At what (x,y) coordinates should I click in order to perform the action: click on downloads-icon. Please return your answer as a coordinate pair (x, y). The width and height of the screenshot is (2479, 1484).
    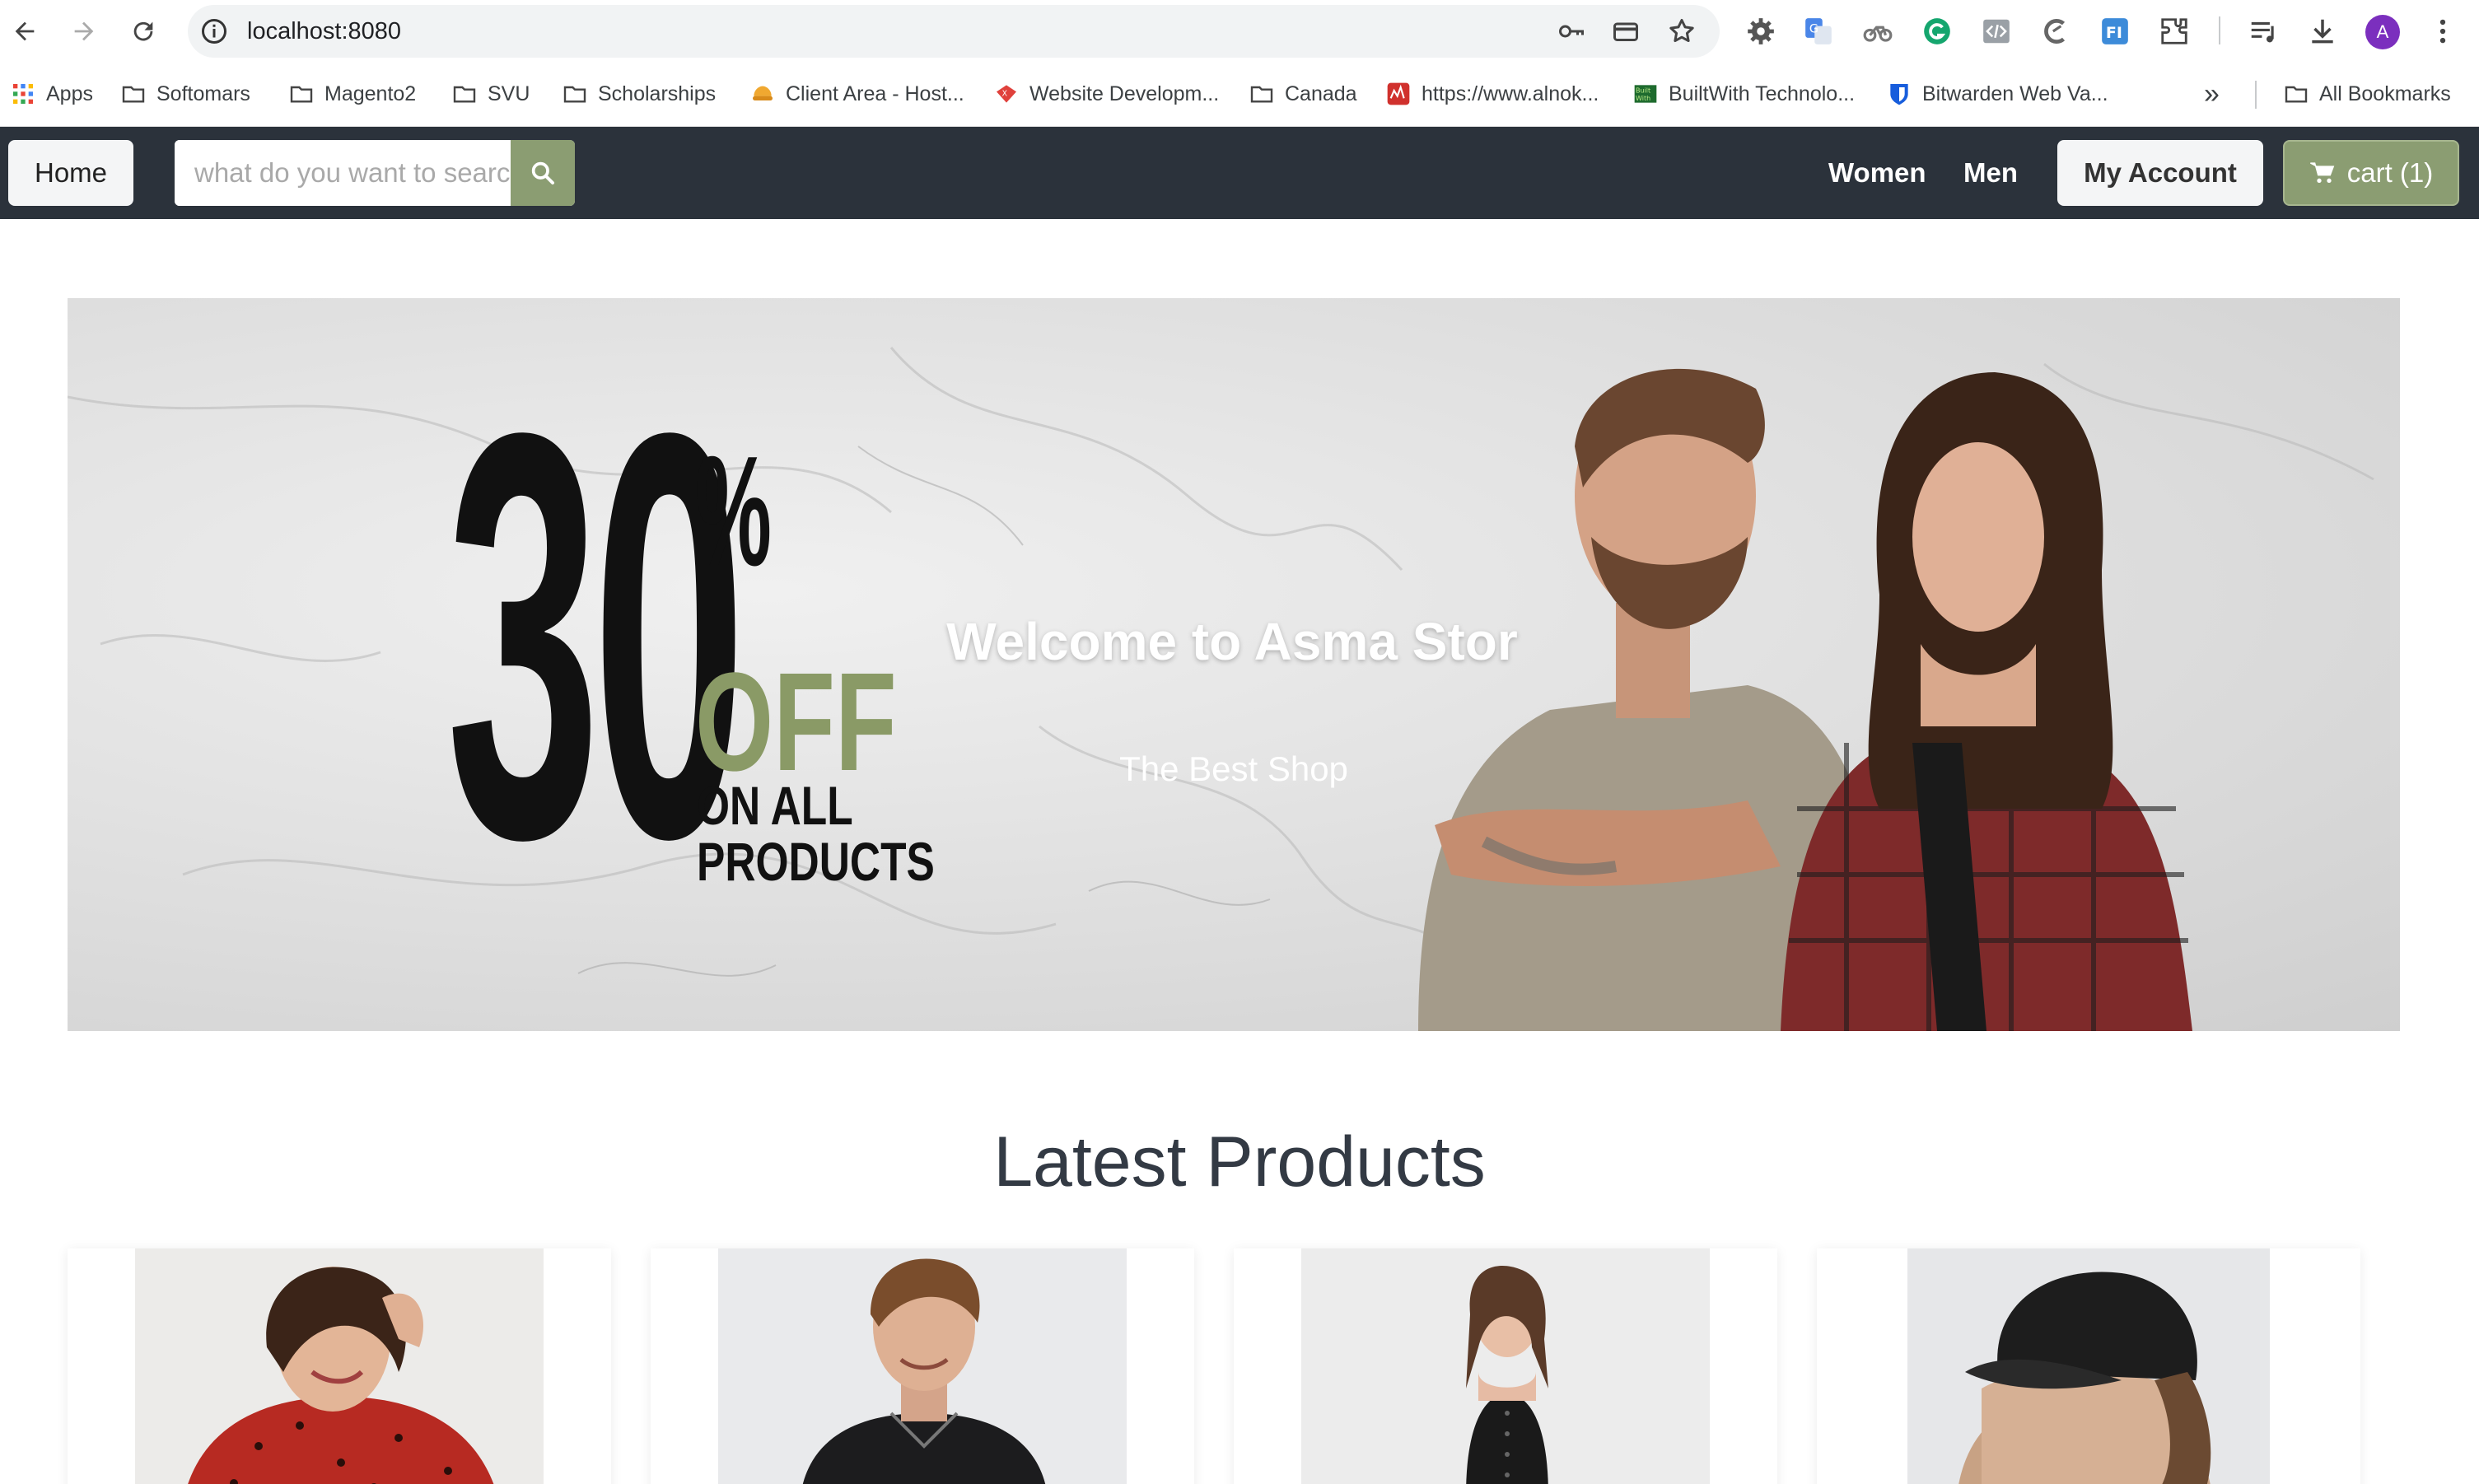
    Looking at the image, I should click on (2322, 31).